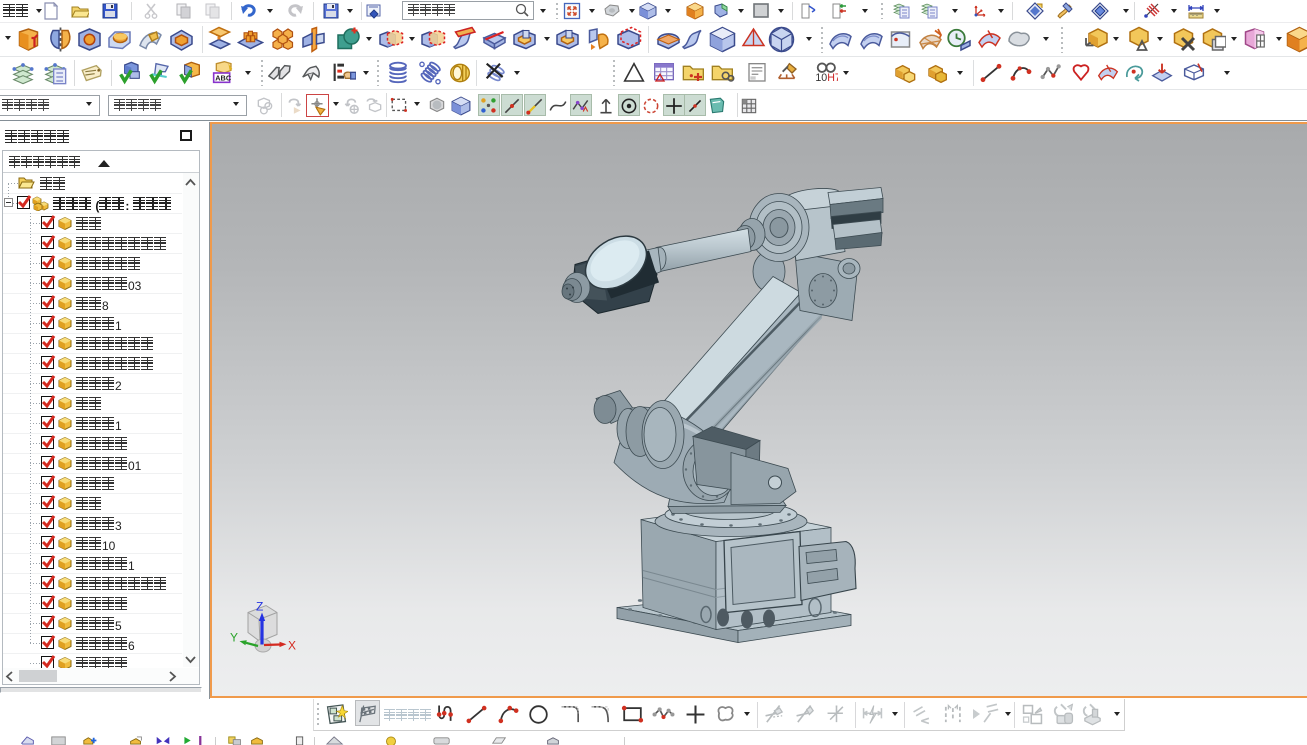 Image resolution: width=1307 pixels, height=745 pixels. I want to click on svg-text: ABC, so click(223, 78).